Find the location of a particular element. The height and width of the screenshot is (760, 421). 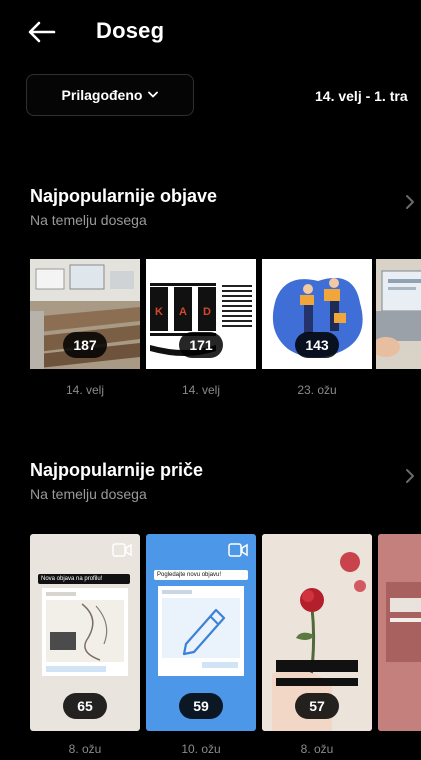

laptop-image is located at coordinates (398, 314).